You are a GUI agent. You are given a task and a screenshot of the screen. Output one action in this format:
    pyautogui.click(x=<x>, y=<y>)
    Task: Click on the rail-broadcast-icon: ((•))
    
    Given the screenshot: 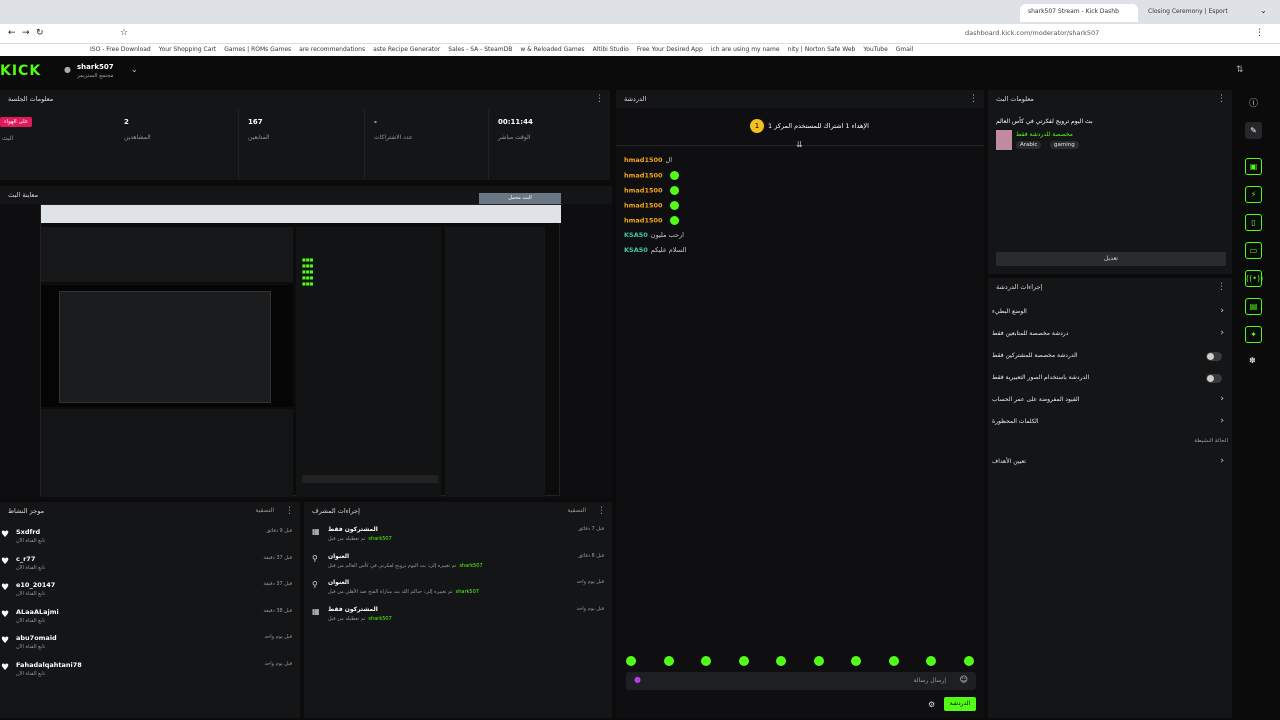 What is the action you would take?
    pyautogui.click(x=1254, y=278)
    